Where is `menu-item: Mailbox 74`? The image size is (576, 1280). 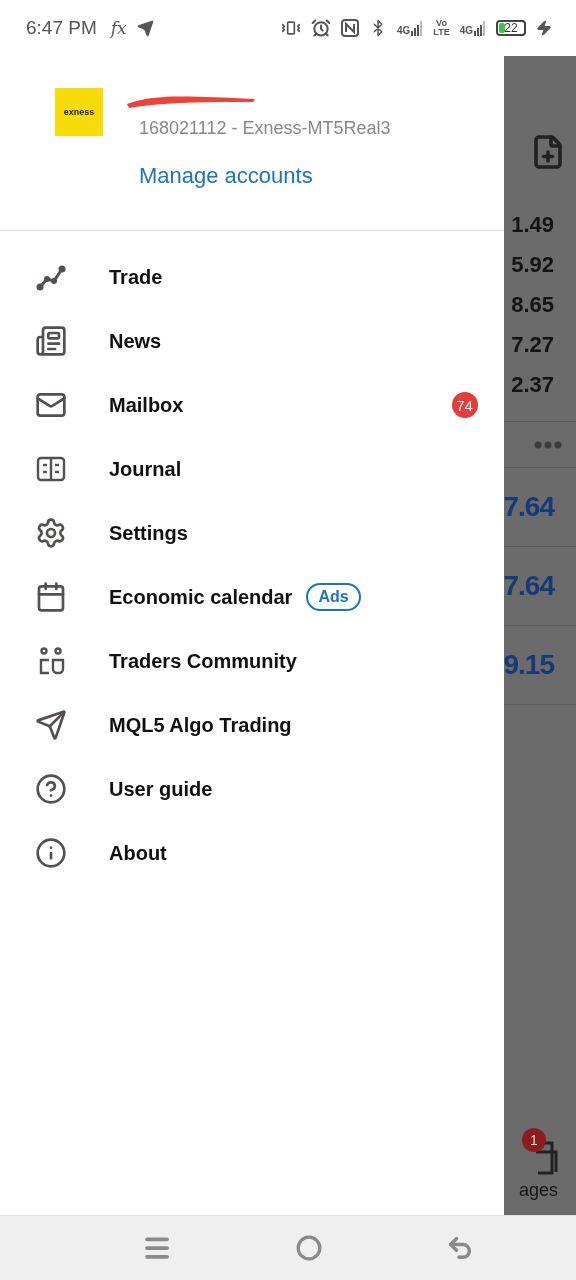 menu-item: Mailbox 74 is located at coordinates (252, 405).